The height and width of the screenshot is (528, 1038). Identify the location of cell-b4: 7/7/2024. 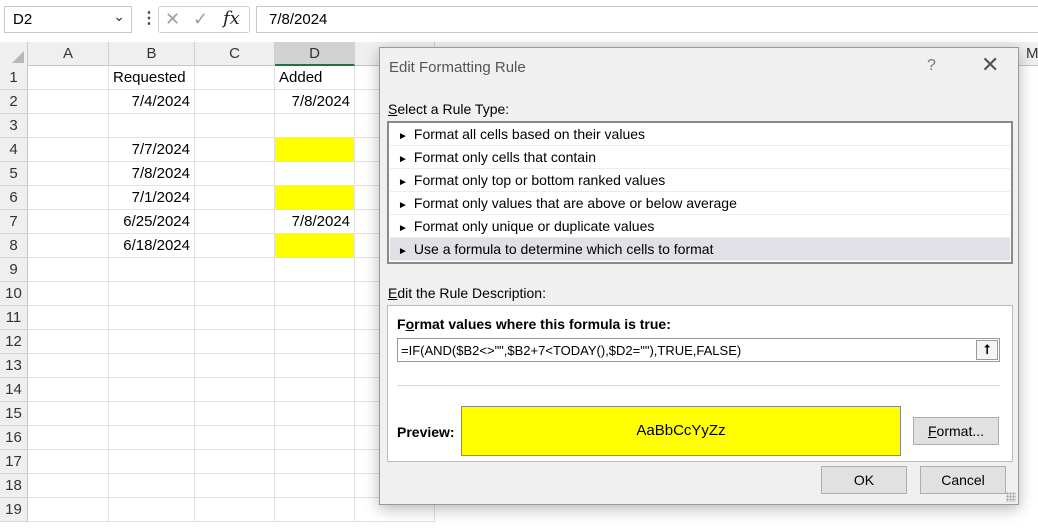
(152, 150).